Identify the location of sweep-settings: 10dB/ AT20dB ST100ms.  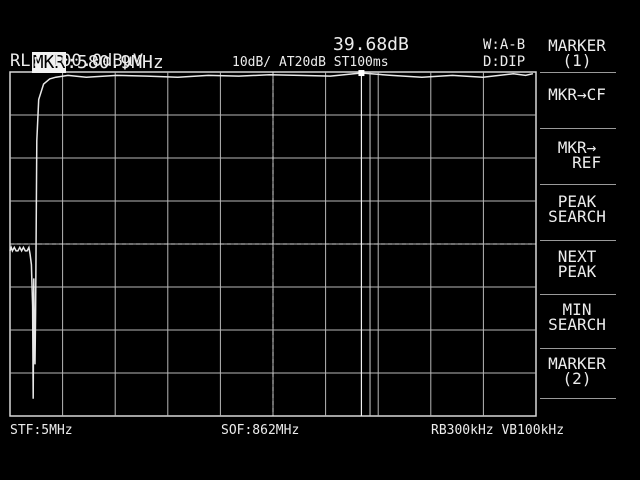
(310, 62).